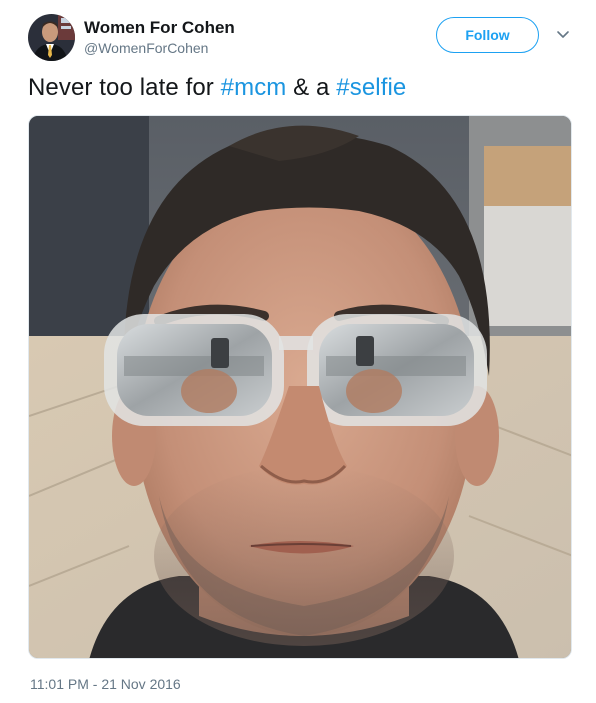  What do you see at coordinates (371, 87) in the screenshot?
I see `hashtag-selfie: #selfie` at bounding box center [371, 87].